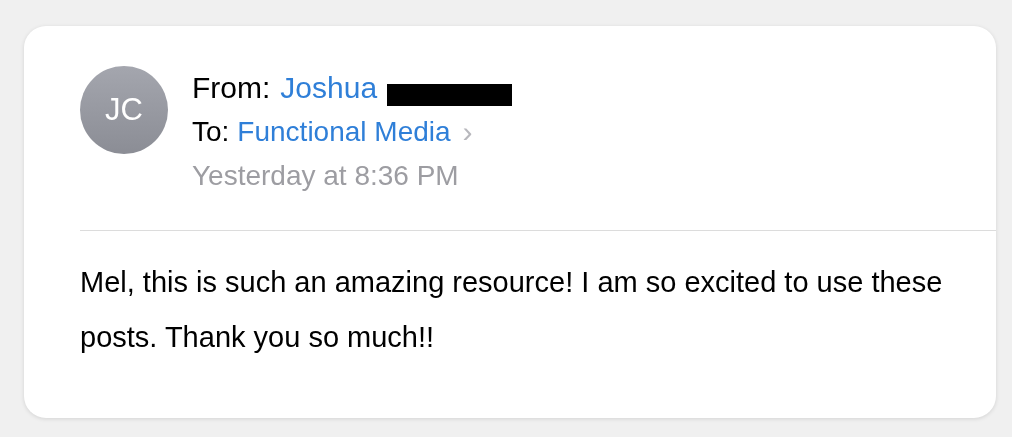 The image size is (1012, 437). Describe the element at coordinates (467, 132) in the screenshot. I see `chevron: ›` at that location.